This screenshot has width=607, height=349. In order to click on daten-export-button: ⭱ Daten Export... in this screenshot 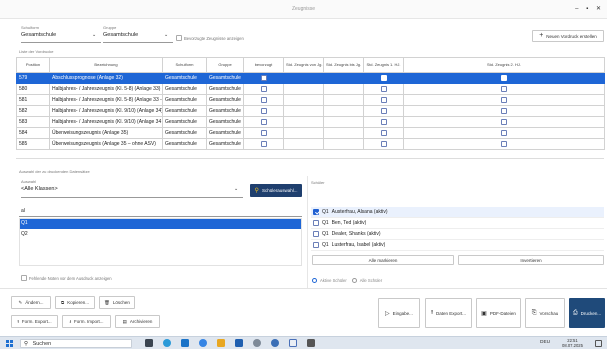, I will do `click(448, 313)`.